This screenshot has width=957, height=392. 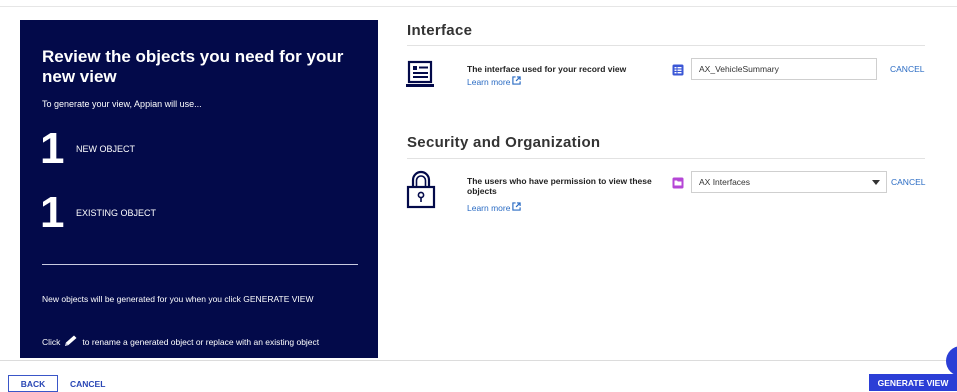 What do you see at coordinates (678, 72) in the screenshot?
I see `interface-object-icon` at bounding box center [678, 72].